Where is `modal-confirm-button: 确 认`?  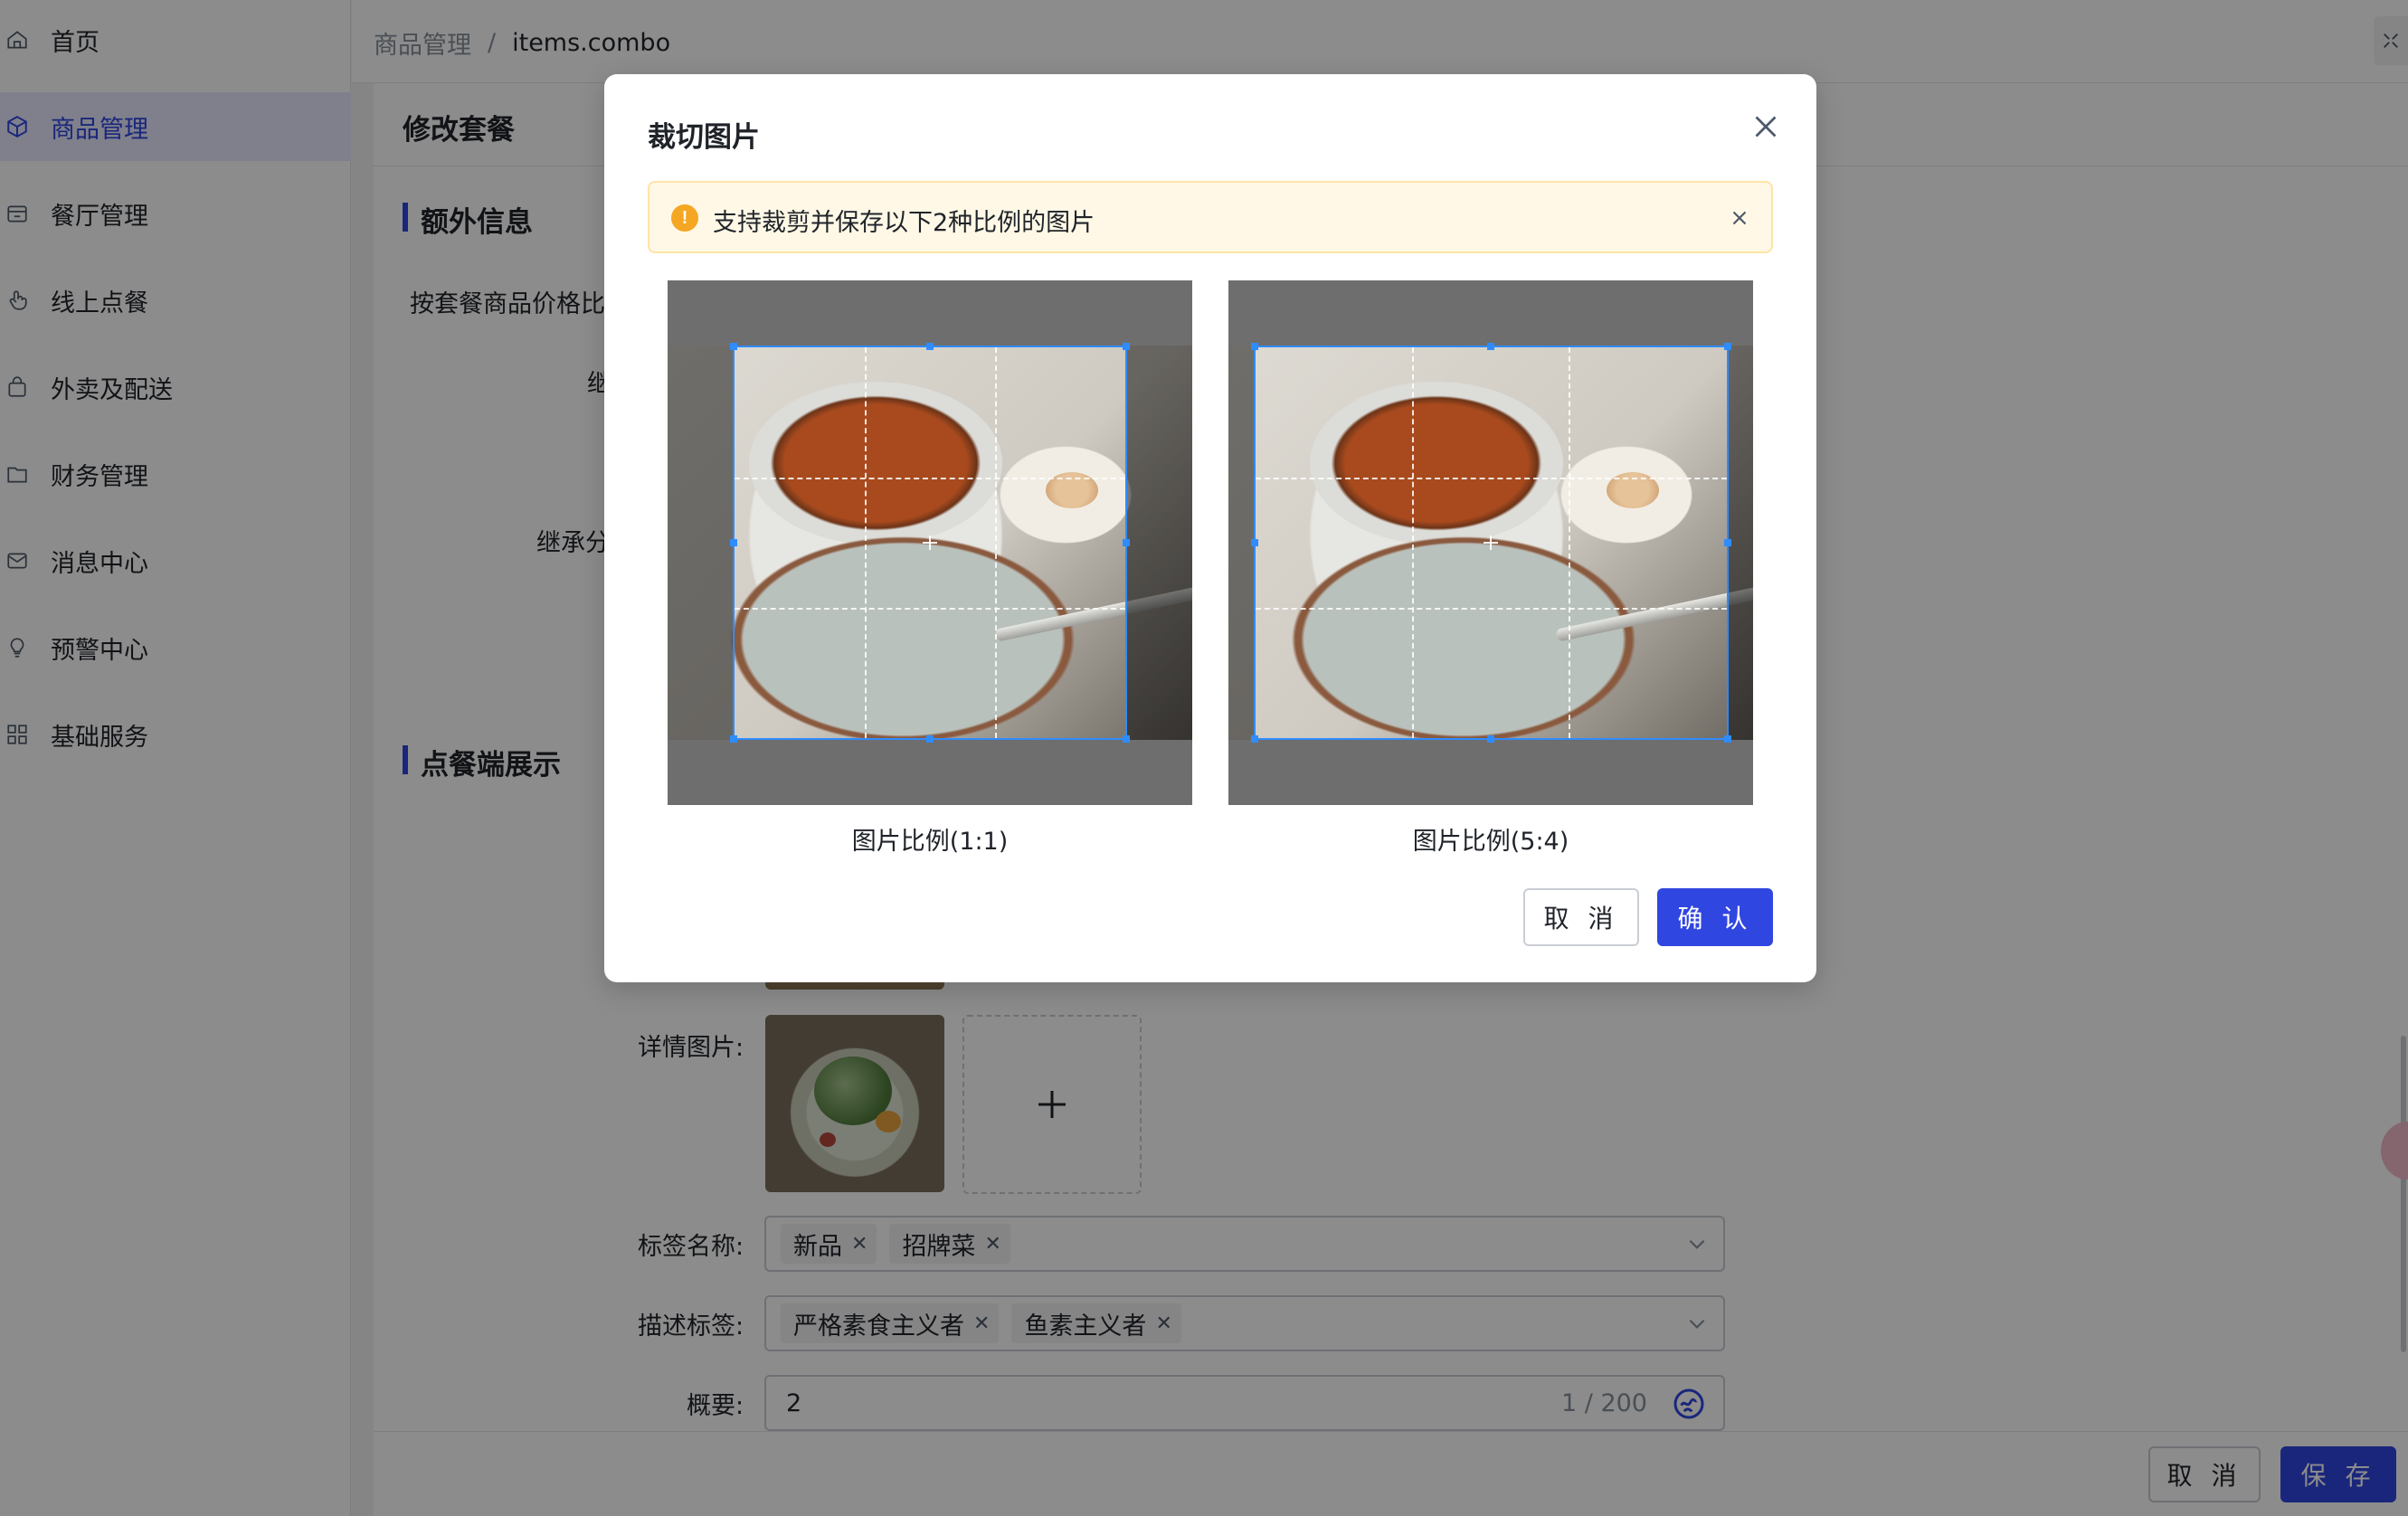 modal-confirm-button: 确 认 is located at coordinates (1715, 917).